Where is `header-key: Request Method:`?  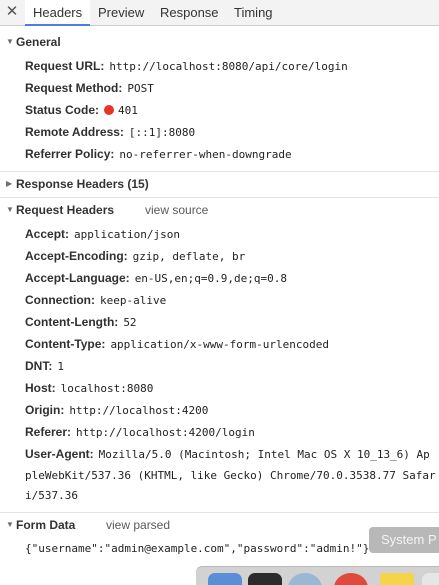
header-key: Request Method: is located at coordinates (74, 88).